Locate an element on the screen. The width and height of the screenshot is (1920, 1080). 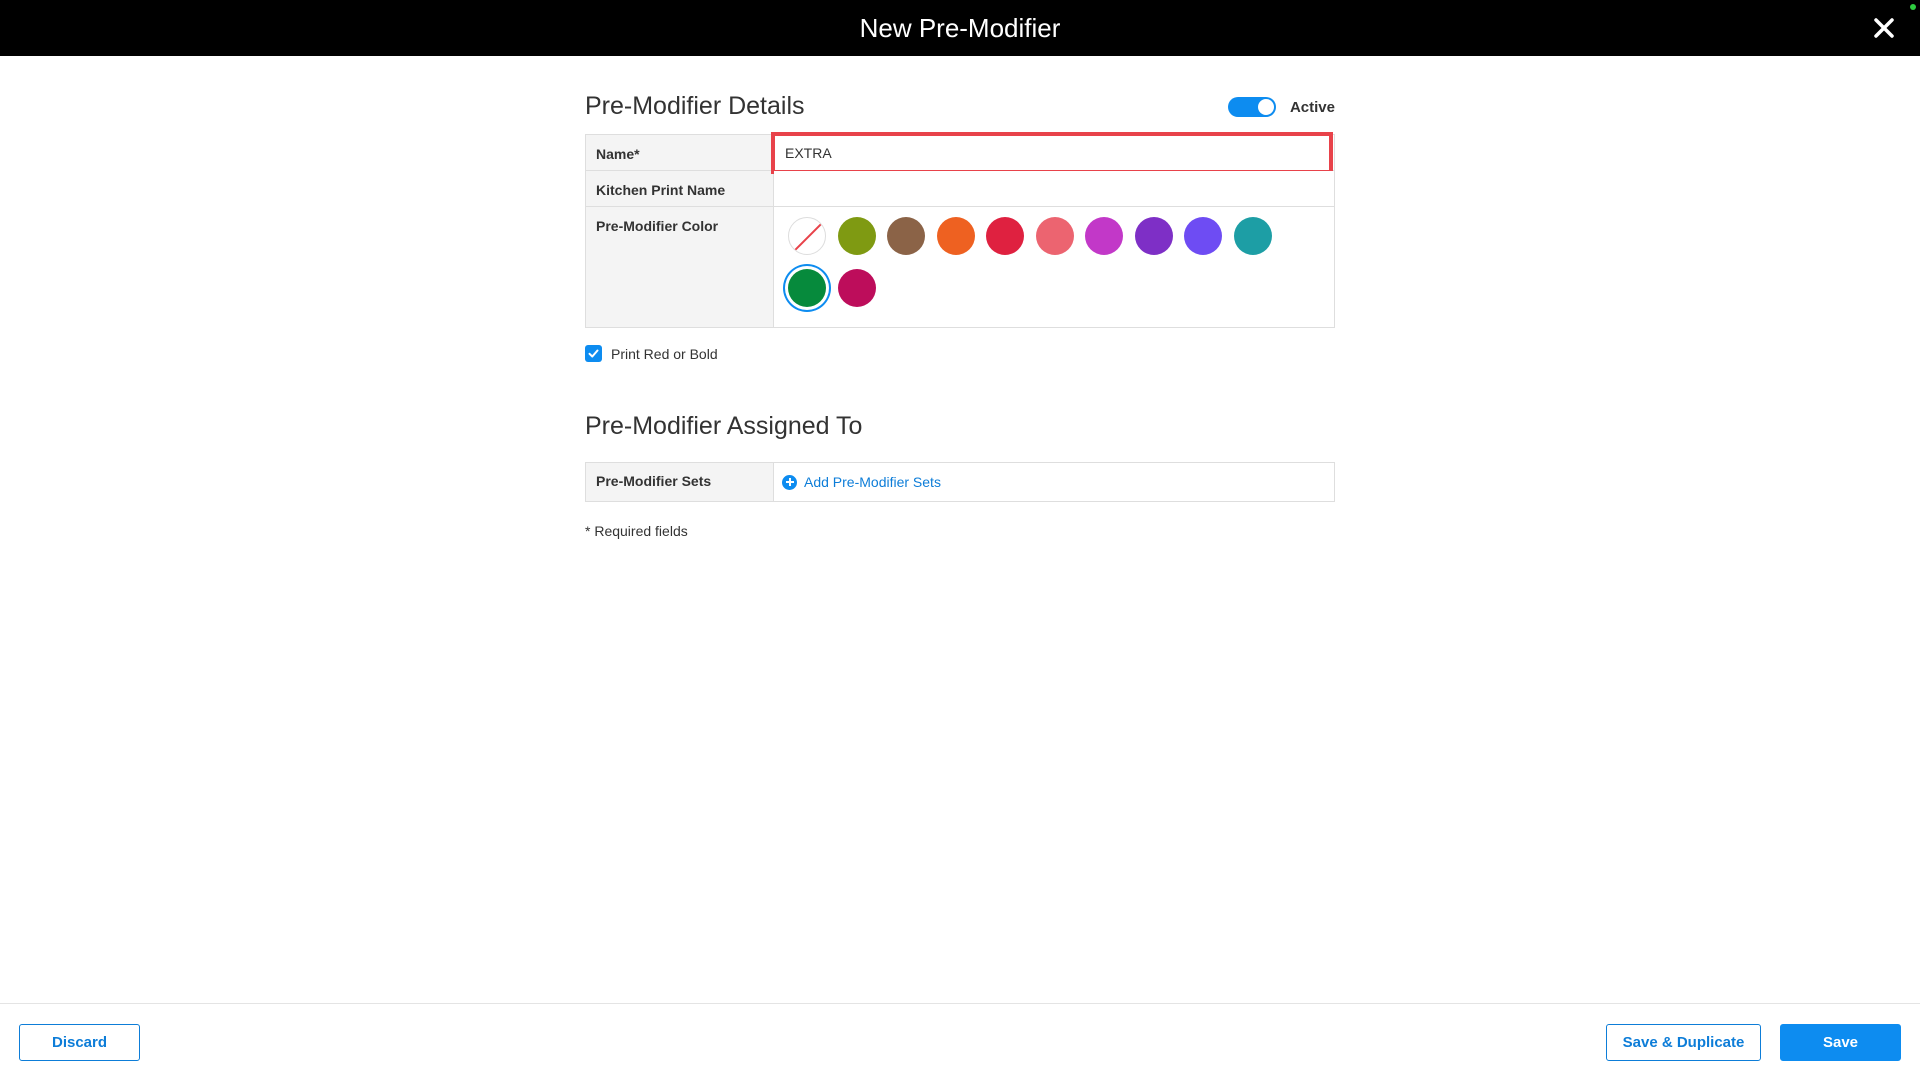
kitchen-print-name-label: Kitchen Print Name is located at coordinates (680, 188).